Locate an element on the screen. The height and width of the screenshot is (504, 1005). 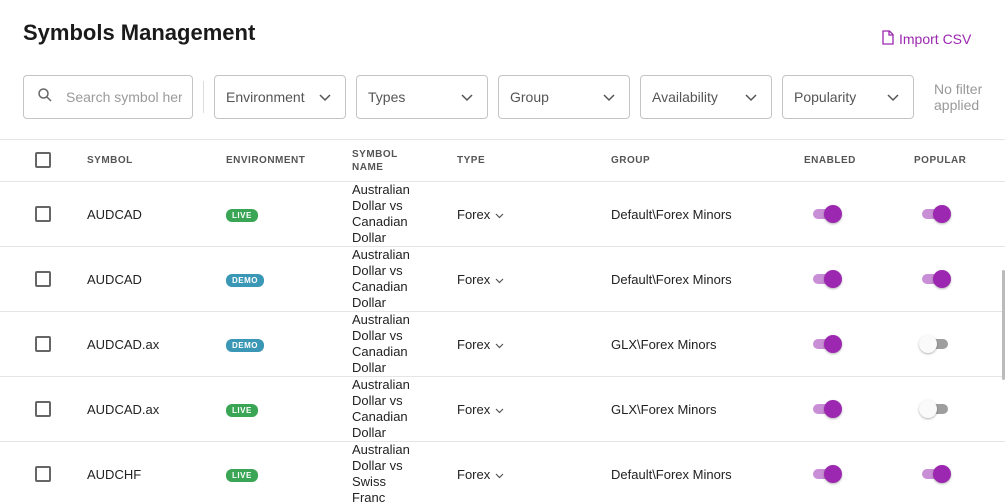
symbol-cell: AUDCHF is located at coordinates (114, 474).